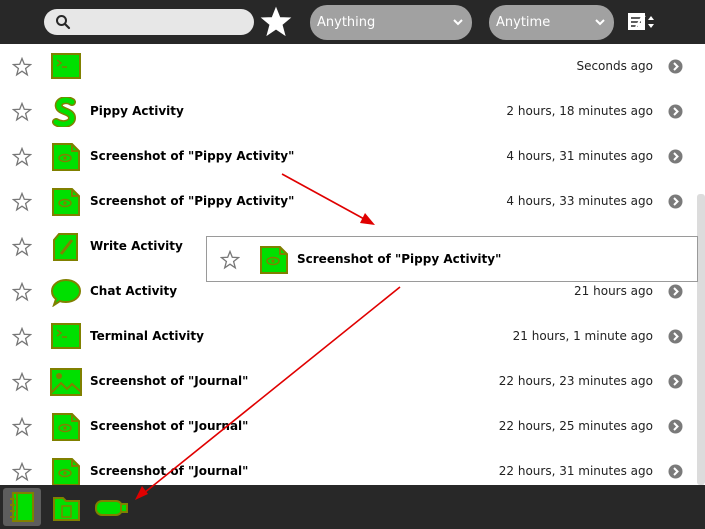 The image size is (705, 529). I want to click on entry-date: 22 hours, 31 minutes ago, so click(575, 471).